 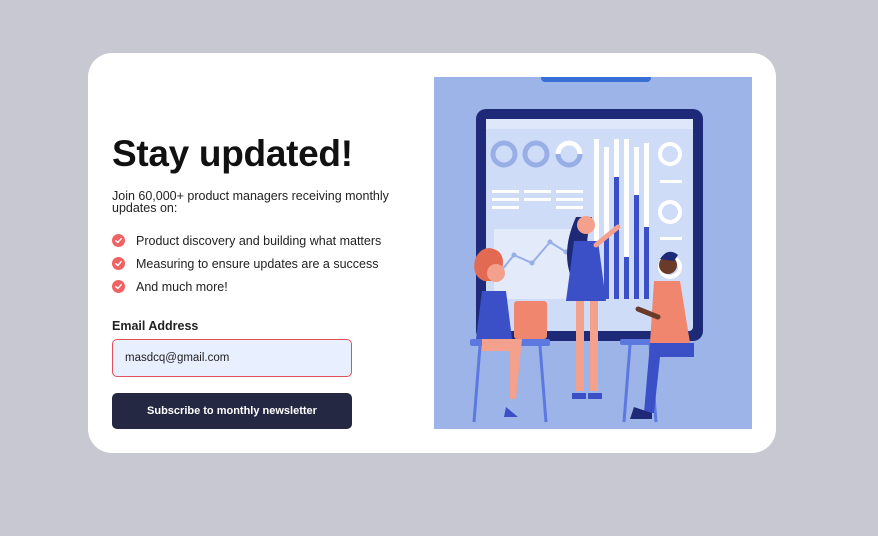 What do you see at coordinates (232, 153) in the screenshot?
I see `page-title: Stay updated!` at bounding box center [232, 153].